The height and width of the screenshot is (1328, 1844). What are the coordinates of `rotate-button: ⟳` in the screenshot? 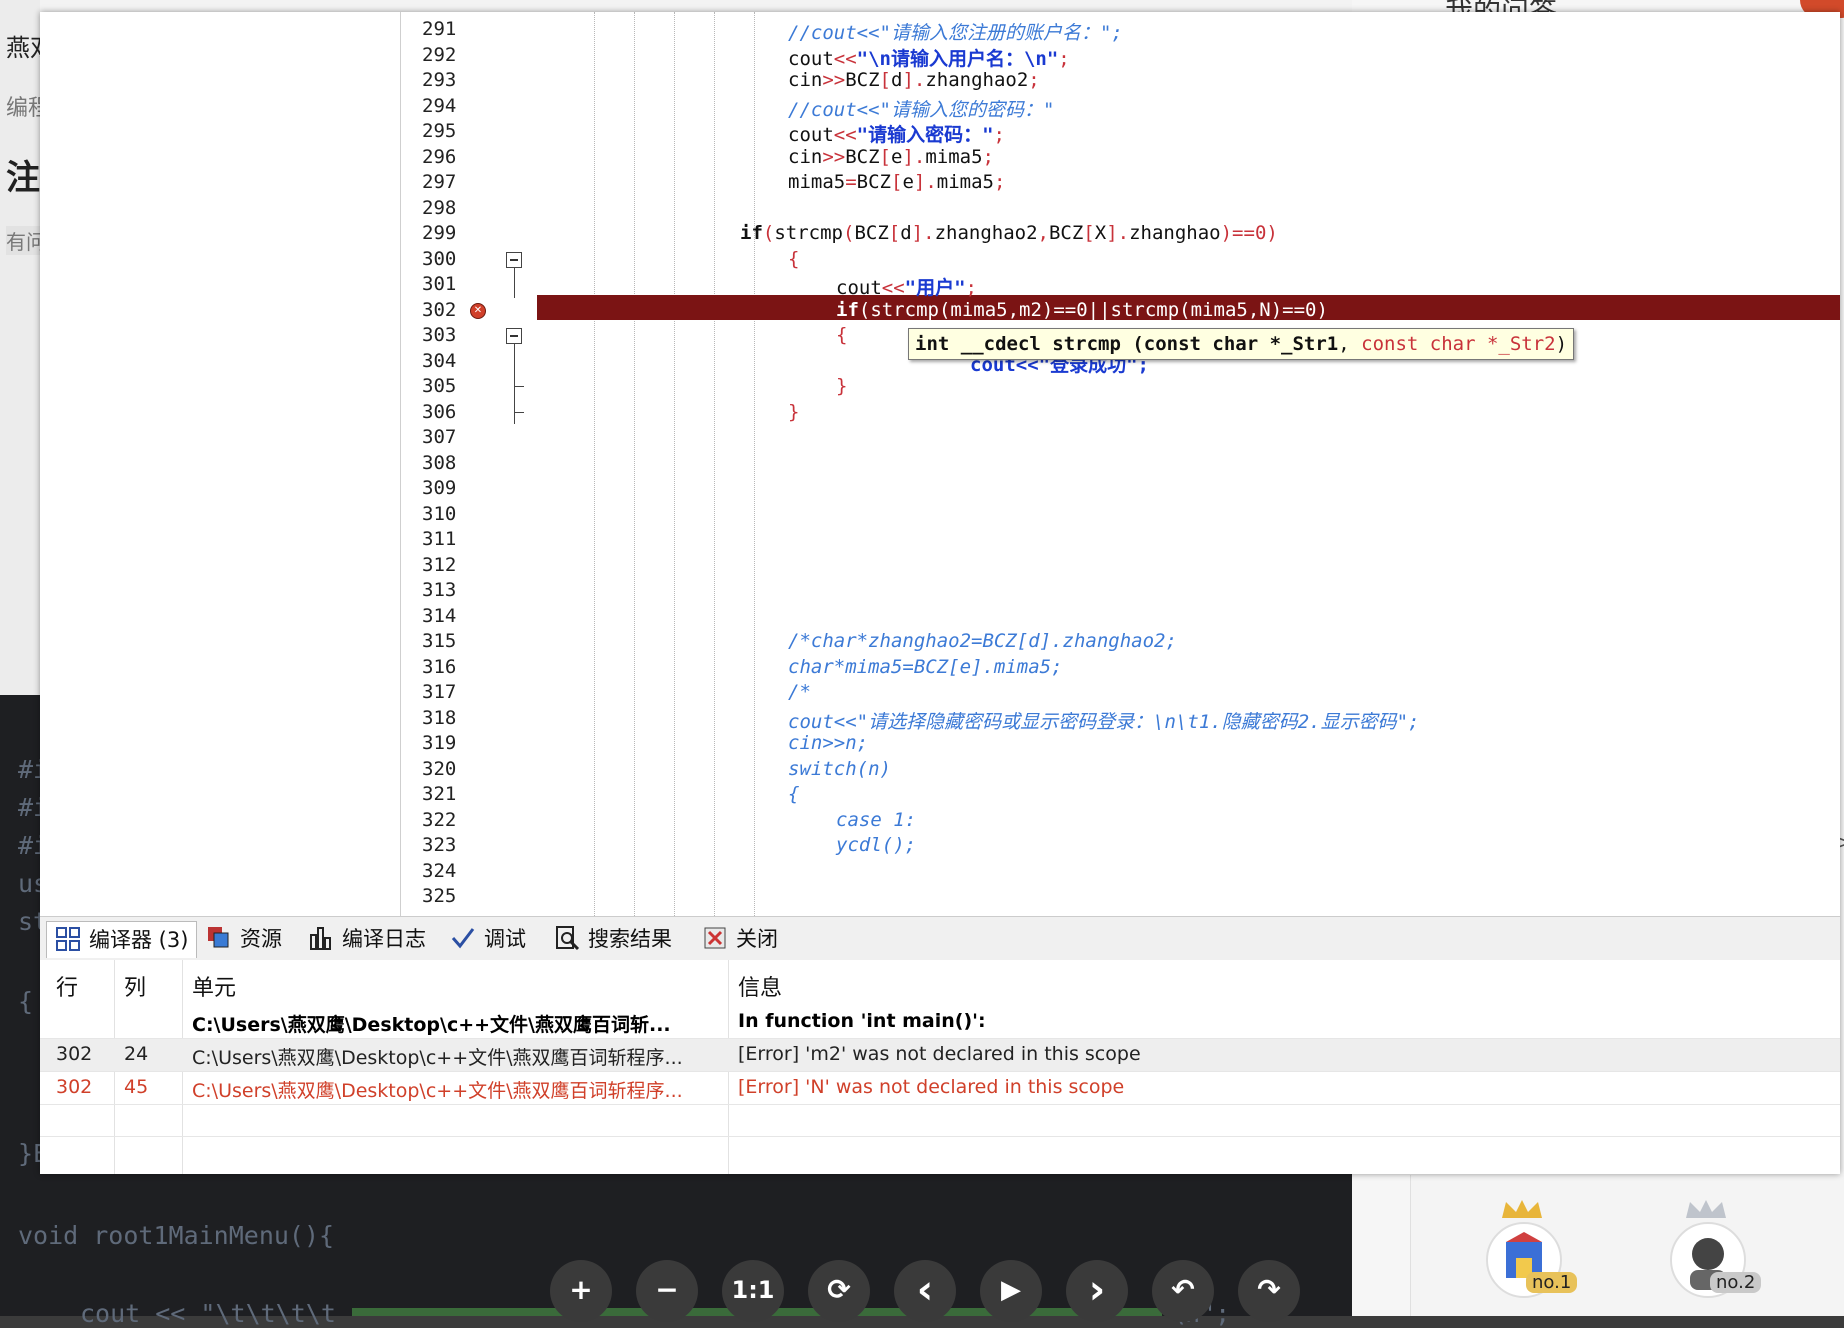 It's located at (839, 1291).